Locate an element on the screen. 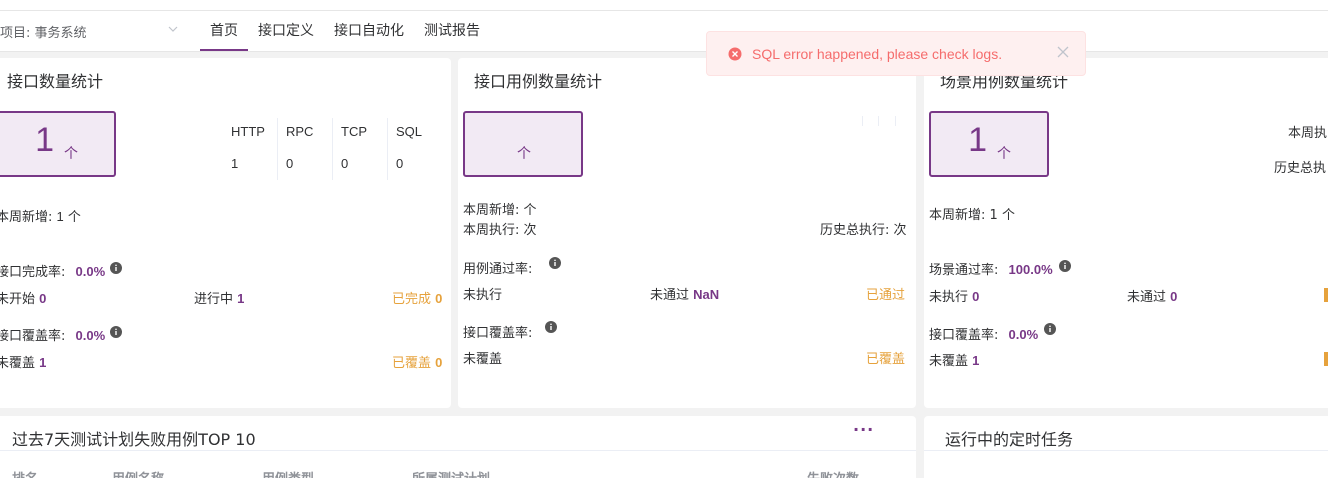 The width and height of the screenshot is (1328, 478). scenario-uncovered: 未覆盖 1 is located at coordinates (954, 359).